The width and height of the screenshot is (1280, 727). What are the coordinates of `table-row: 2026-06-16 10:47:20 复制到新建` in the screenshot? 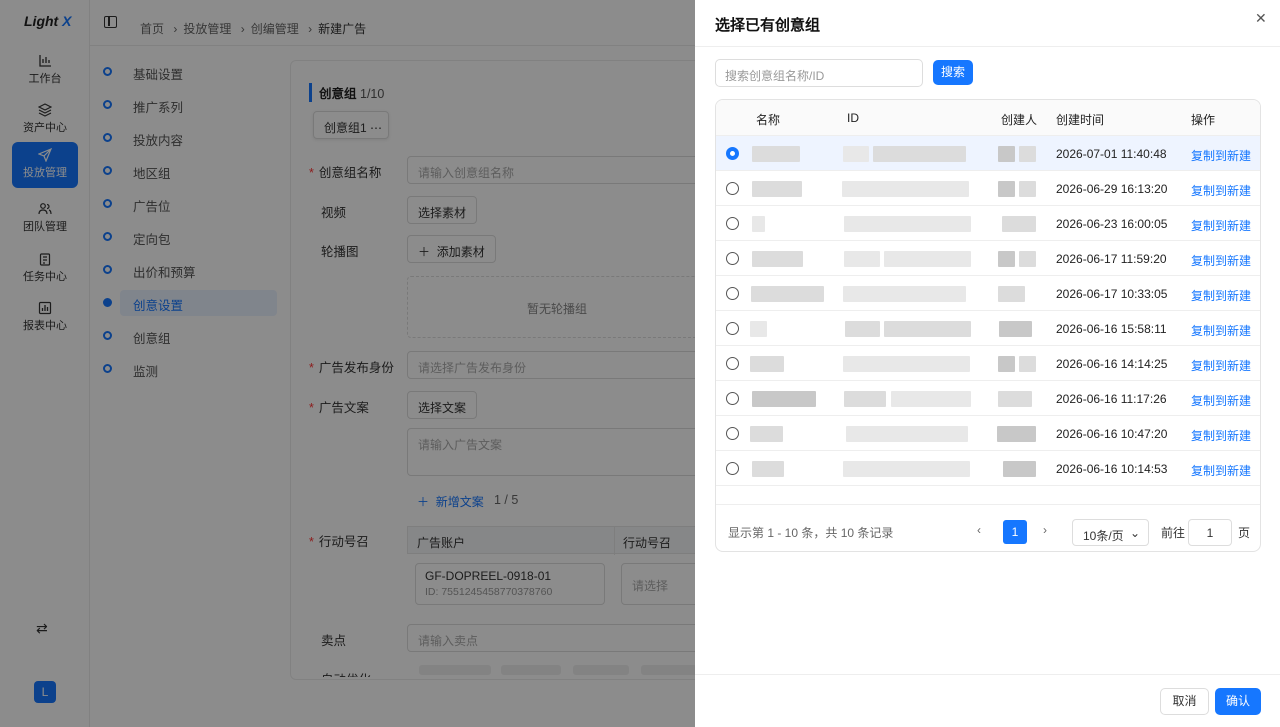 It's located at (988, 433).